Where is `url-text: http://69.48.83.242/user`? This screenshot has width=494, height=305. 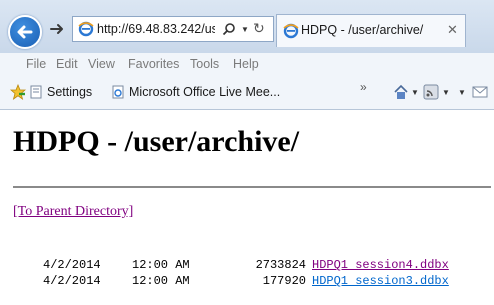 url-text: http://69.48.83.242/user is located at coordinates (156, 29).